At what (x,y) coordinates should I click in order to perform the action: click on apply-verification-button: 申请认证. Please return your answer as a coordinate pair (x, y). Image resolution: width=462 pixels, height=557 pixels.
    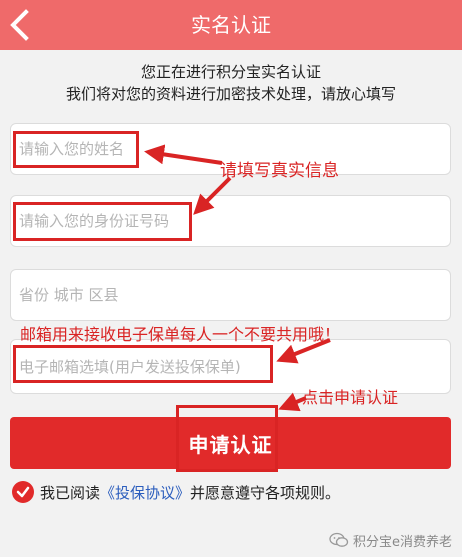
    Looking at the image, I should click on (230, 443).